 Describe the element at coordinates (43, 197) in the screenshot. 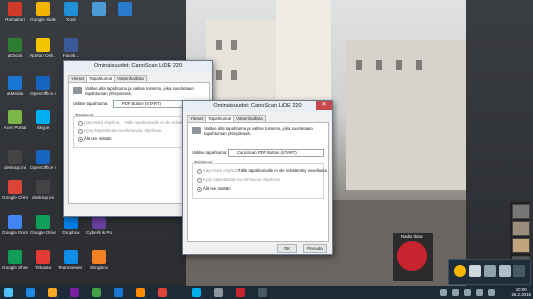

I see `desktop-icon-label: desktop.ini` at that location.